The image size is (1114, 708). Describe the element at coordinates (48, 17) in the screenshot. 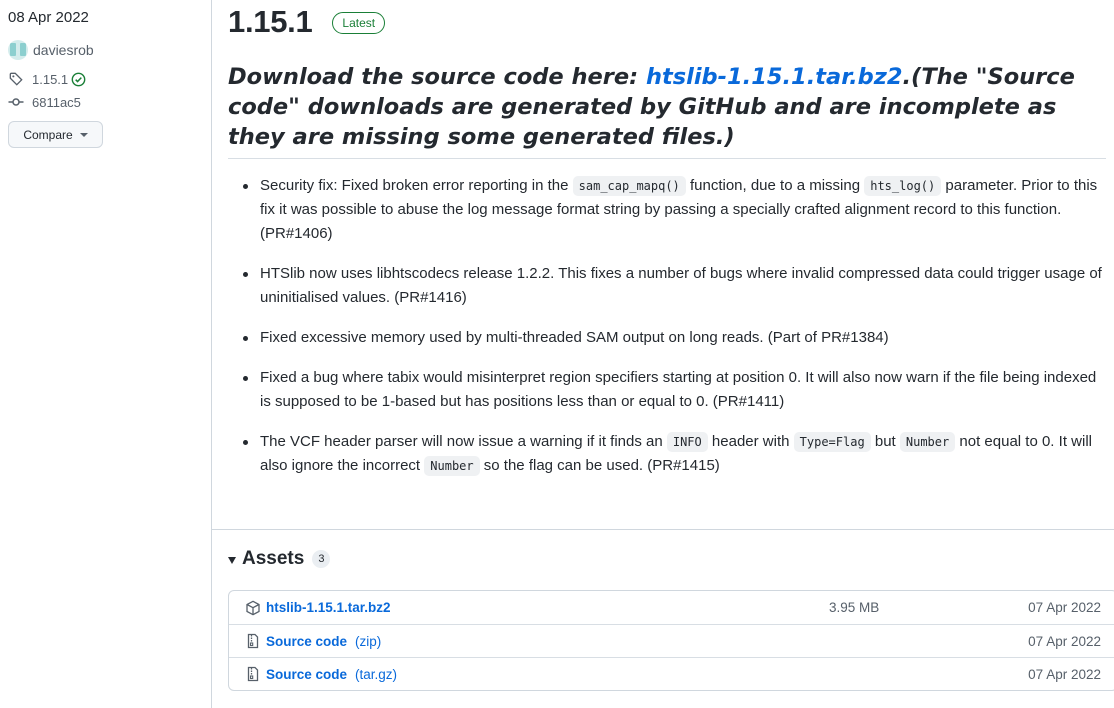

I see `release-date: 08 Apr 2022` at that location.